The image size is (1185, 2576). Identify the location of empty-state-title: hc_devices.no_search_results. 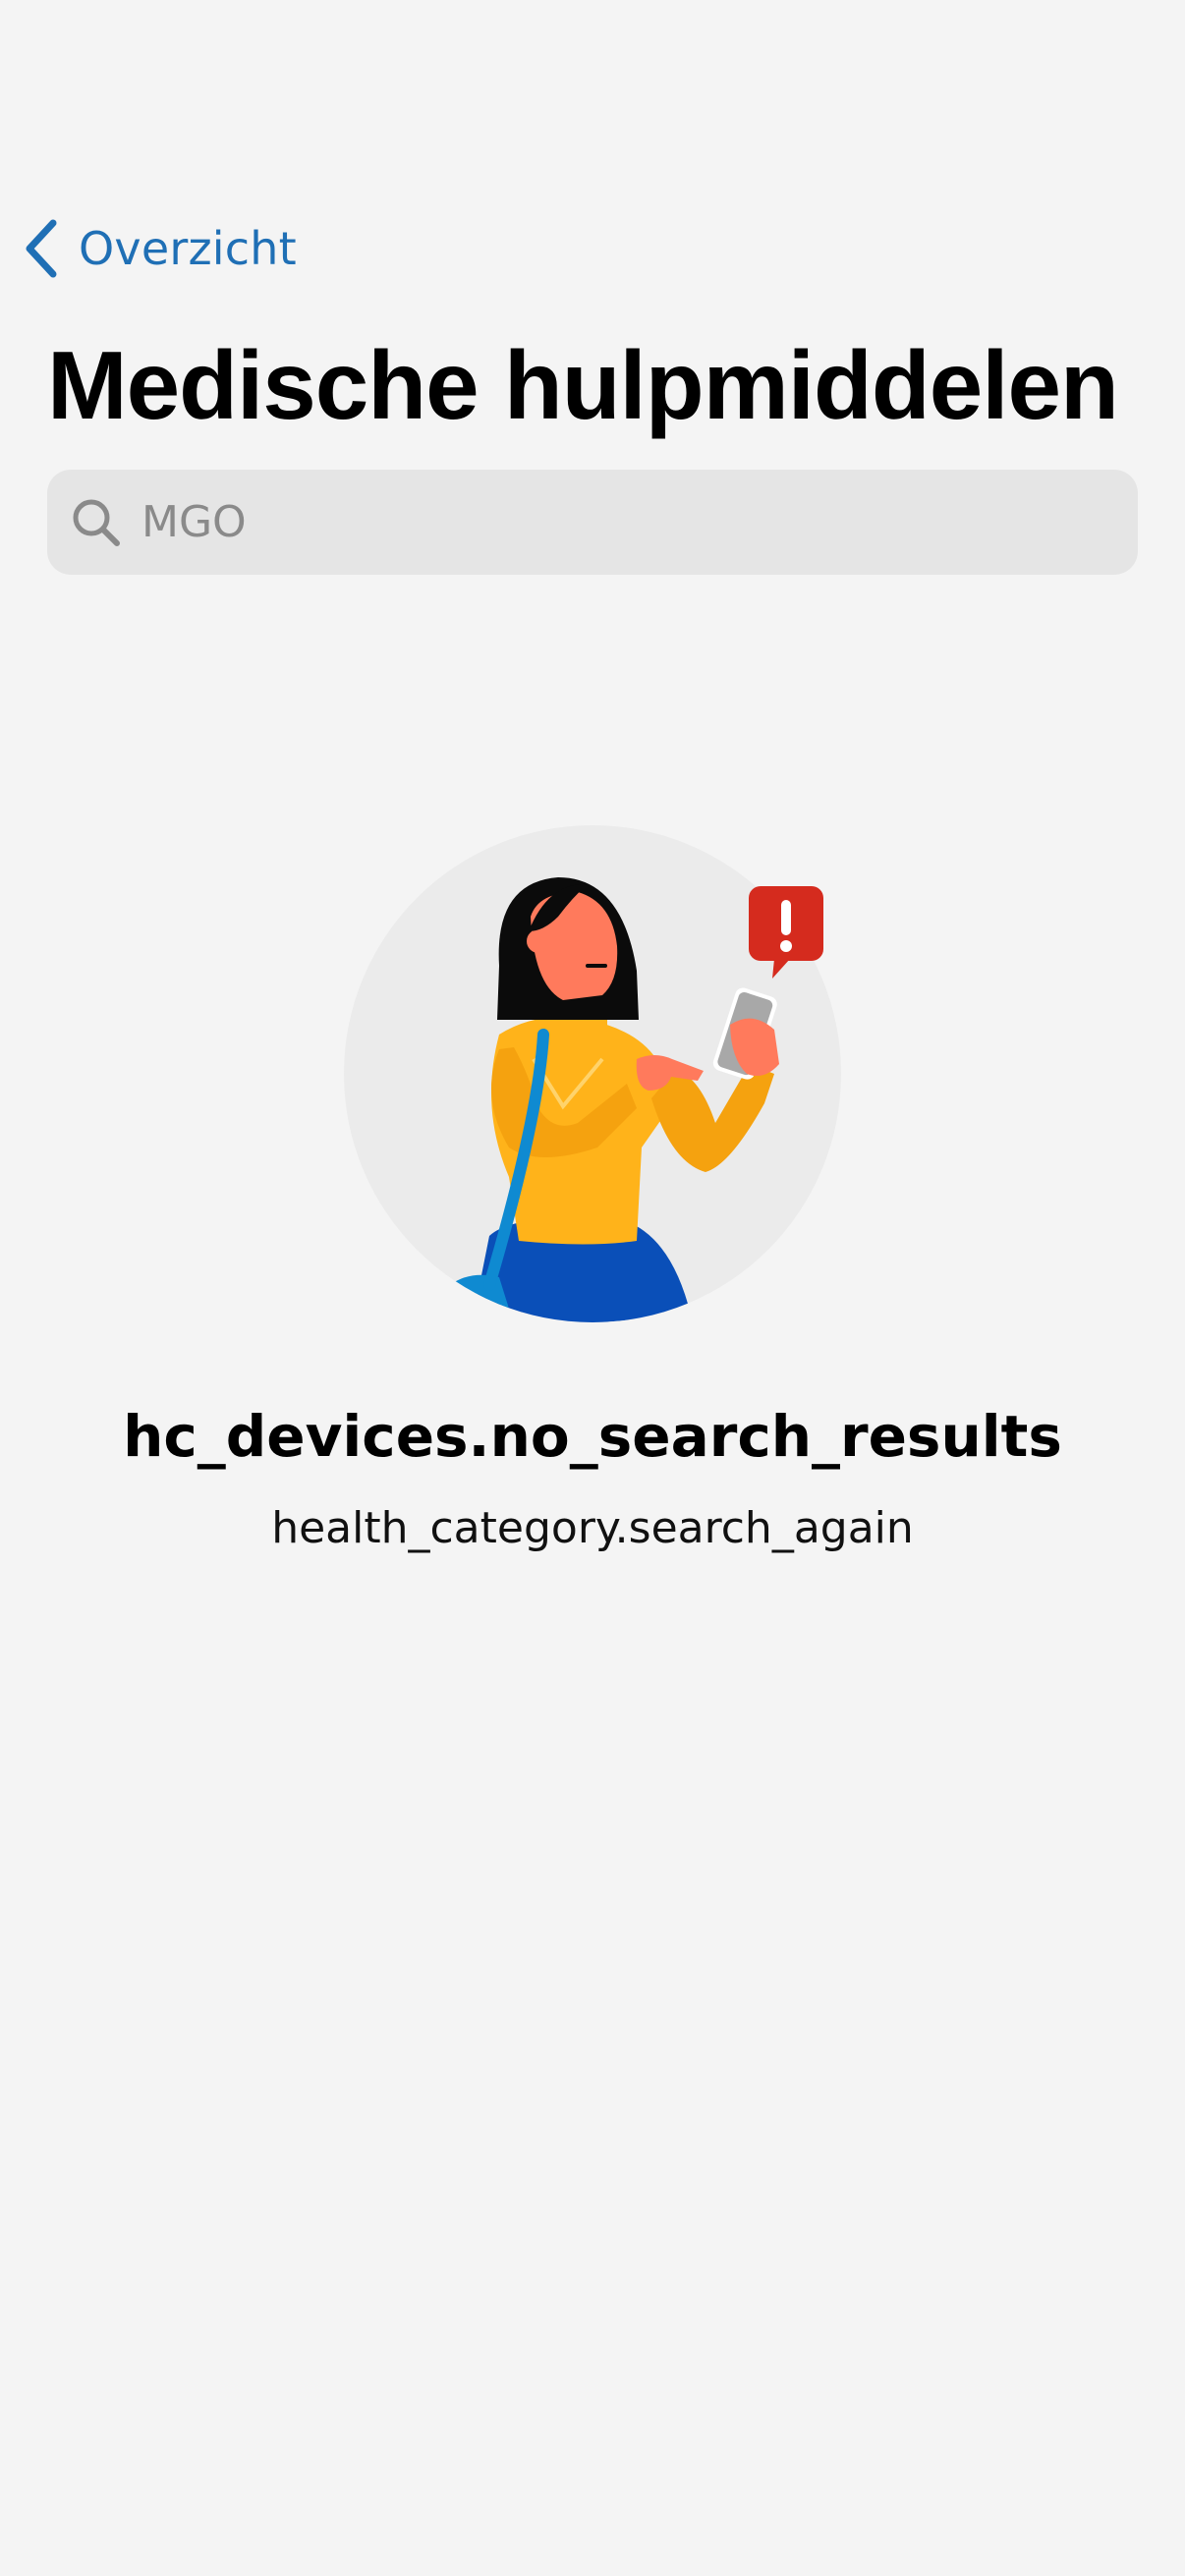
(592, 1436).